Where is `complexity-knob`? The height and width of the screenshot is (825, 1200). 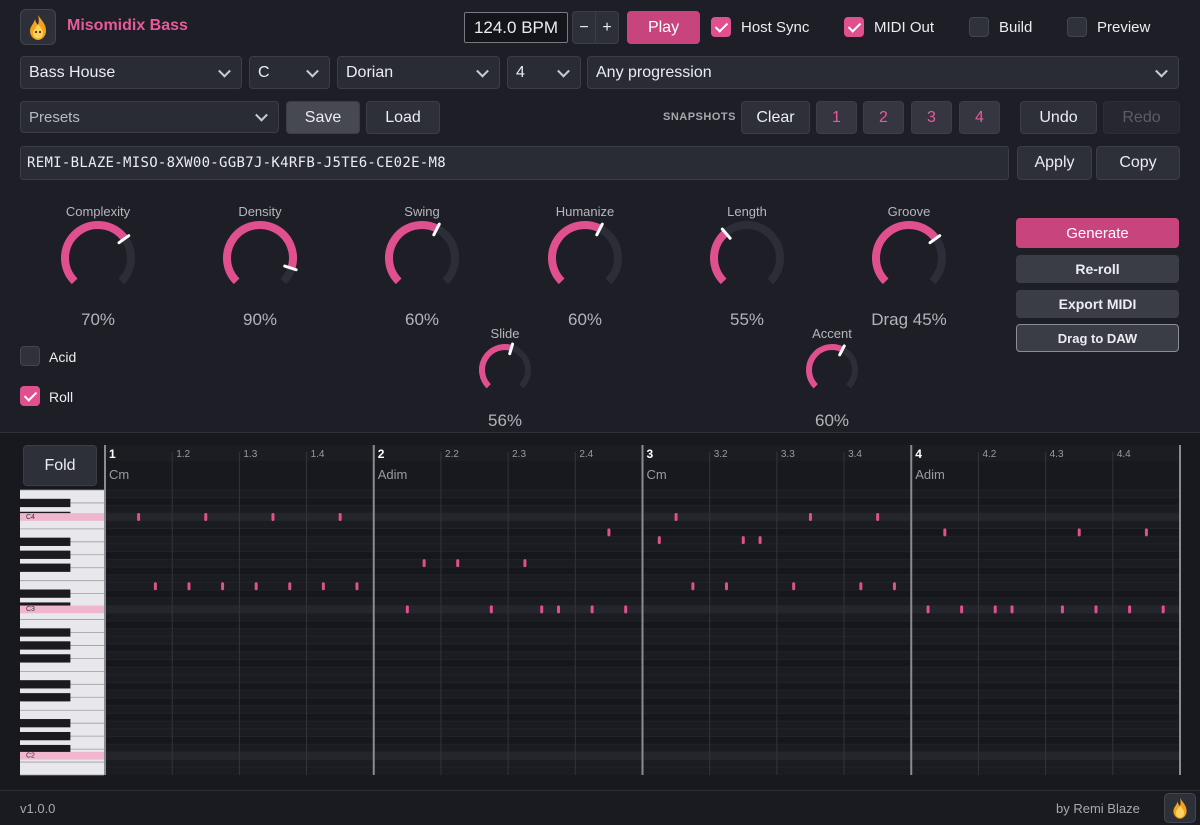
complexity-knob is located at coordinates (98, 258).